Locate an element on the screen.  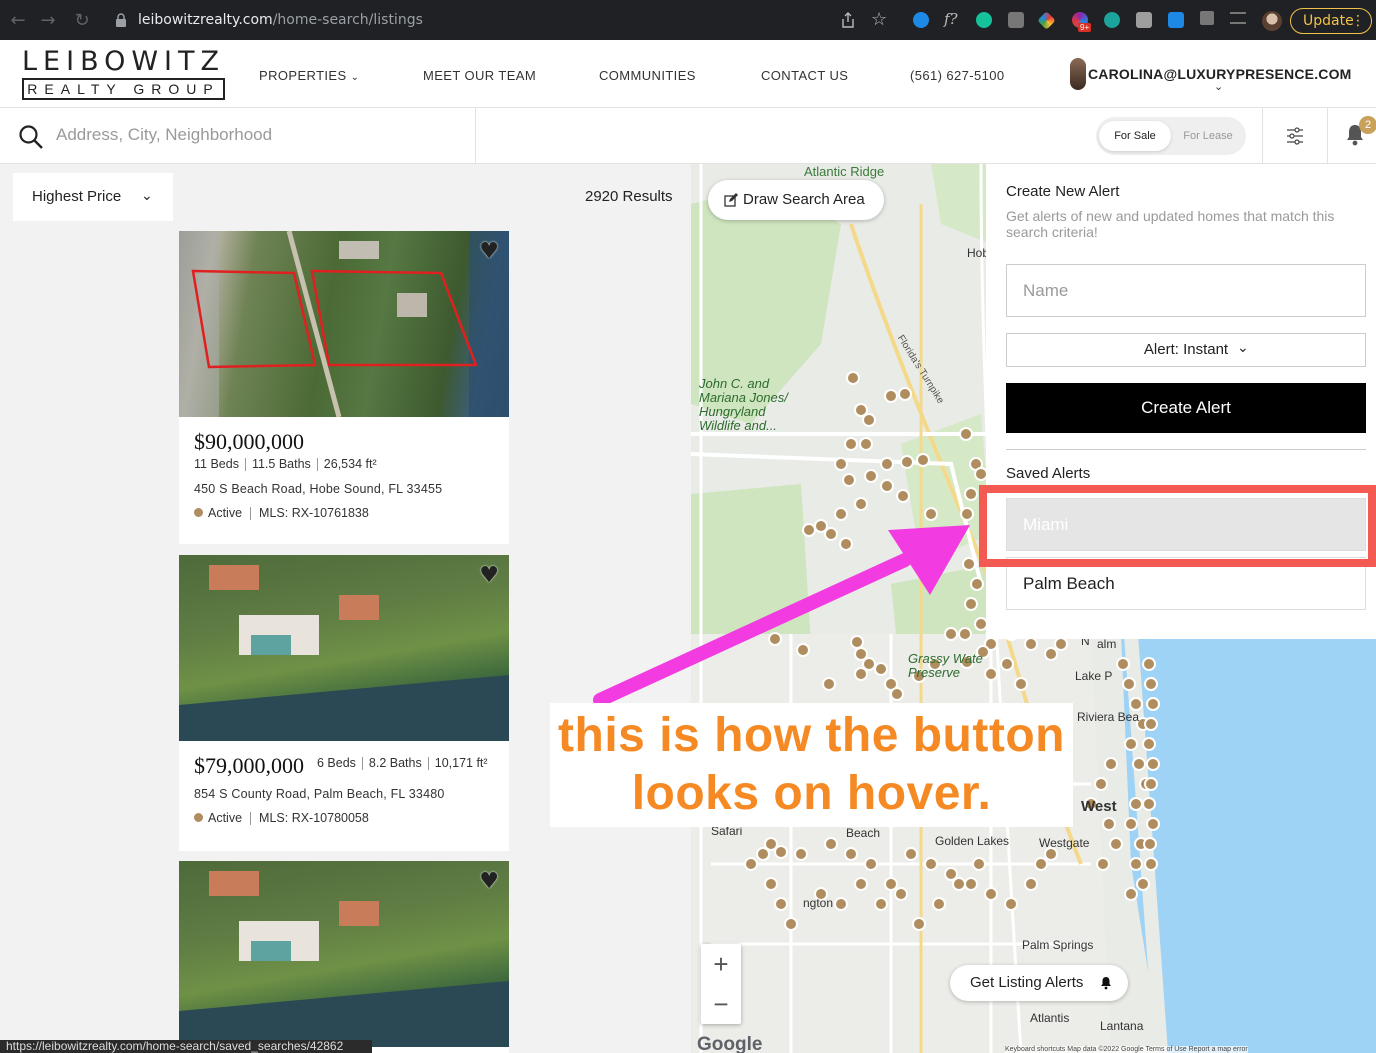
annotation-arrow is located at coordinates (781, 616).